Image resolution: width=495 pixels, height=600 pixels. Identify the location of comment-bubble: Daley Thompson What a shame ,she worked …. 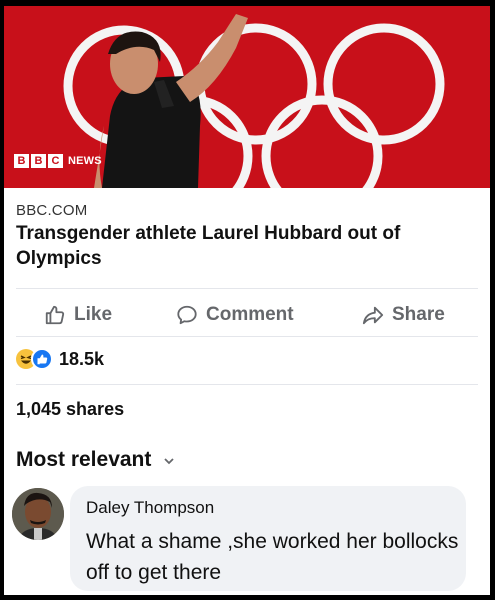
(268, 538).